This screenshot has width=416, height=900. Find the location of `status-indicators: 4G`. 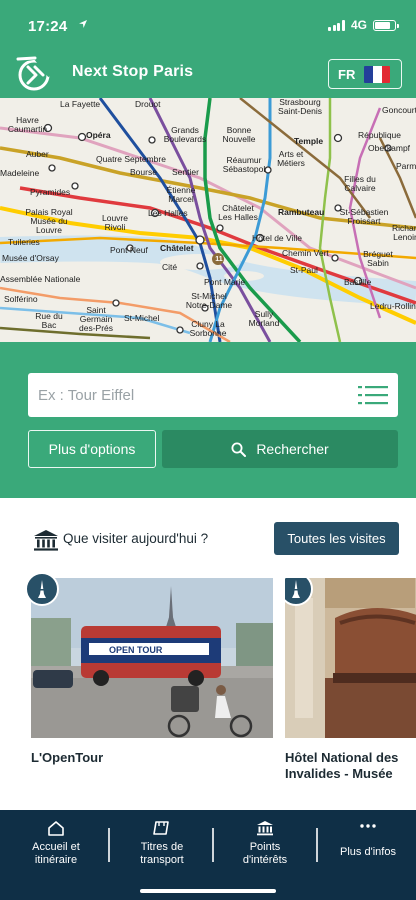

status-indicators: 4G is located at coordinates (363, 25).